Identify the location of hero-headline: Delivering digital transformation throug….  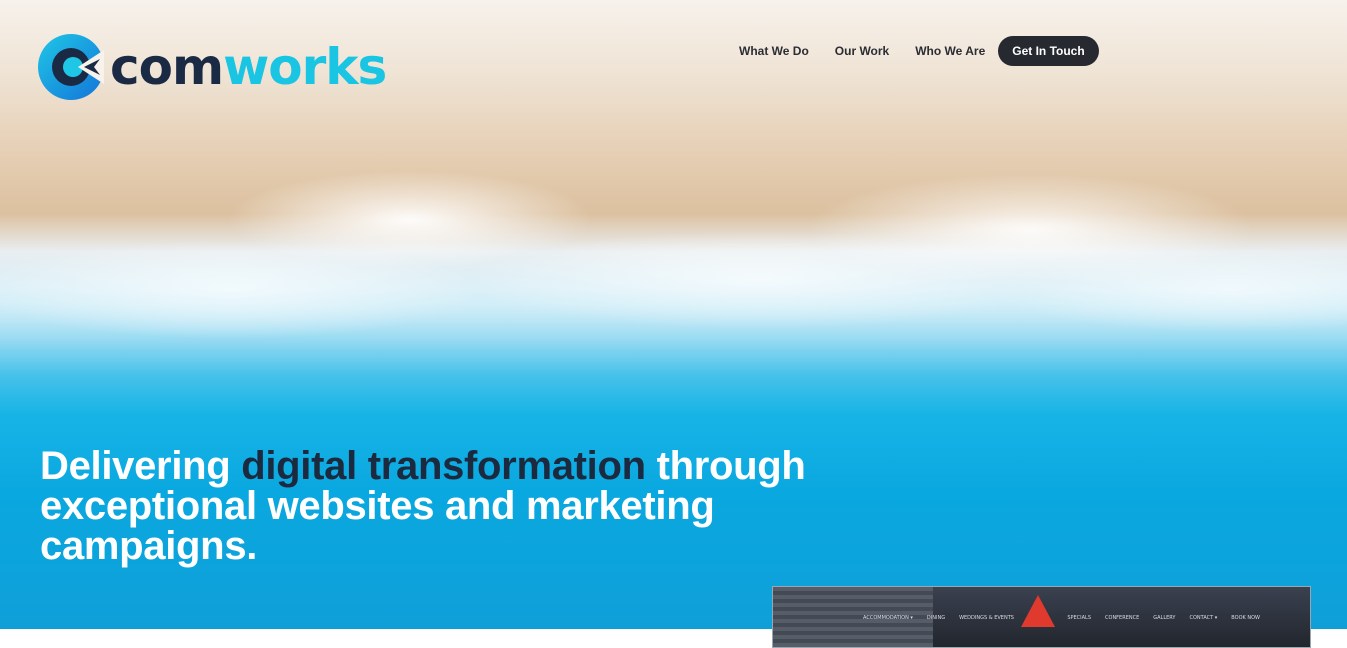
(430, 506).